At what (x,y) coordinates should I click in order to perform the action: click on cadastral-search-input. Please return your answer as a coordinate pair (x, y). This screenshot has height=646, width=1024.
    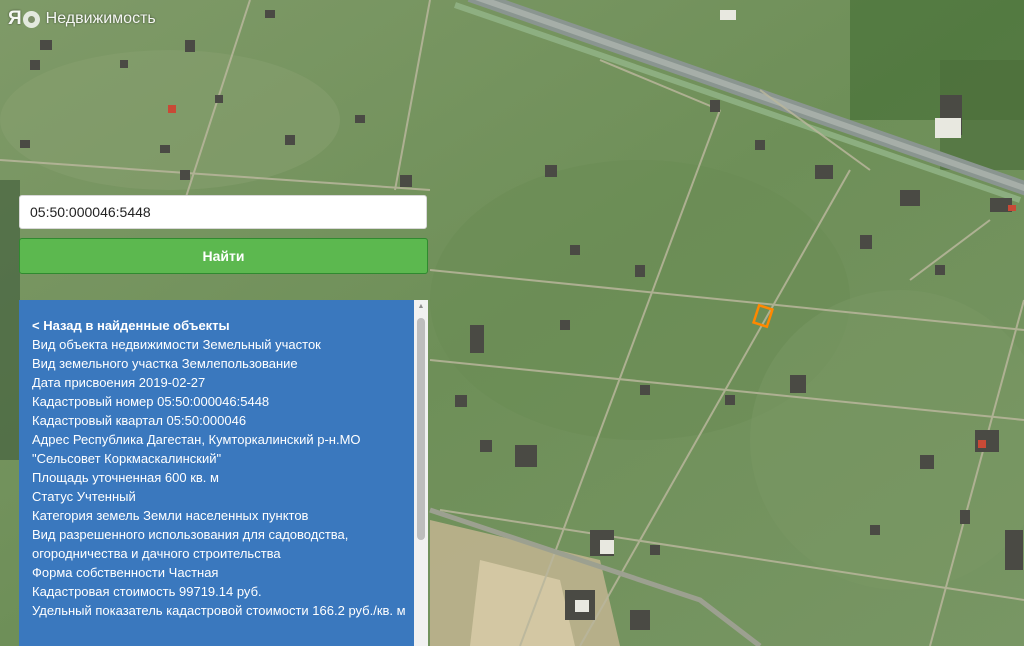
    Looking at the image, I should click on (223, 212).